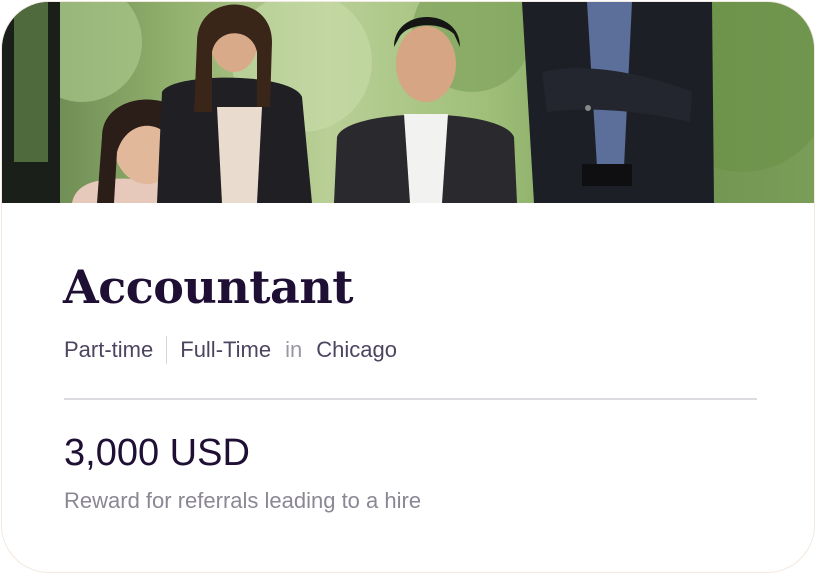 The image size is (818, 576). Describe the element at coordinates (109, 349) in the screenshot. I see `employment-type-part-time: Part-time` at that location.